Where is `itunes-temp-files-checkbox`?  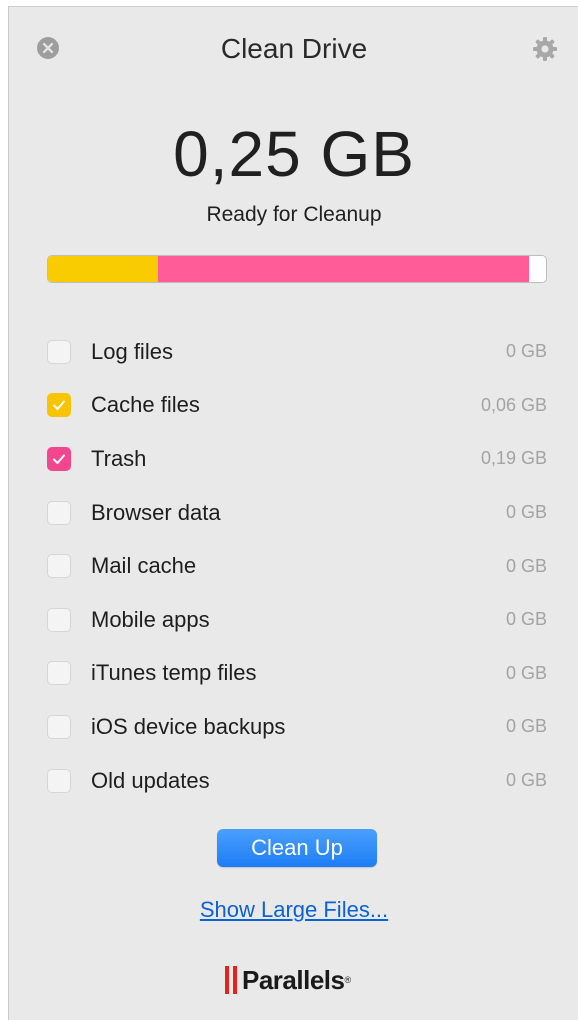
itunes-temp-files-checkbox is located at coordinates (59, 673).